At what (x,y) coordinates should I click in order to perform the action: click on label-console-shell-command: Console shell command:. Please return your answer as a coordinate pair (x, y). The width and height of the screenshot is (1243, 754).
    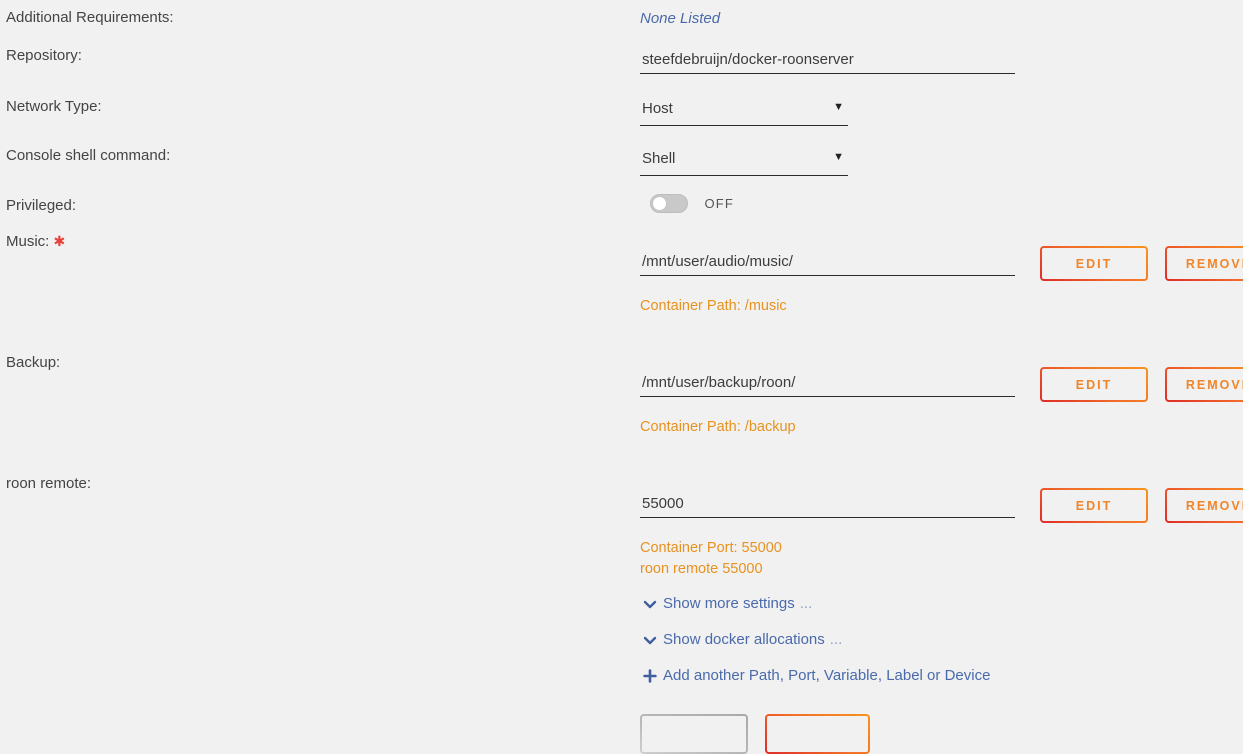
    Looking at the image, I should click on (88, 155).